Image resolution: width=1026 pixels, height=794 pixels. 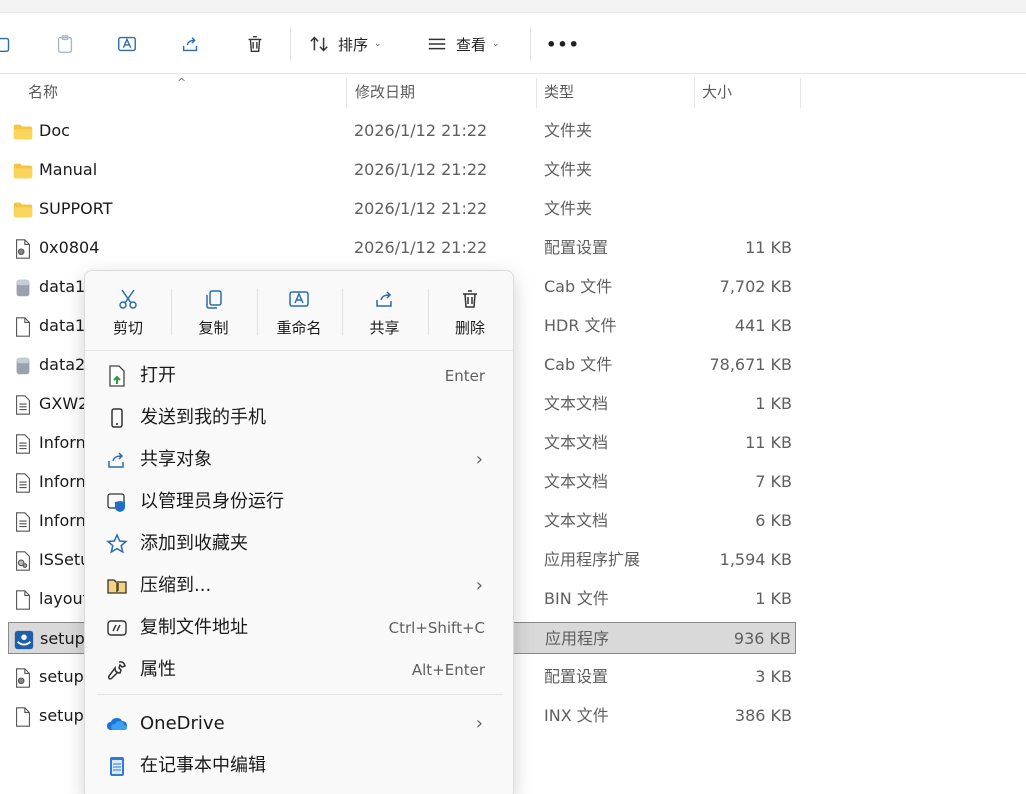 I want to click on menu-item-notepad: 在记事本中编辑, so click(x=299, y=766).